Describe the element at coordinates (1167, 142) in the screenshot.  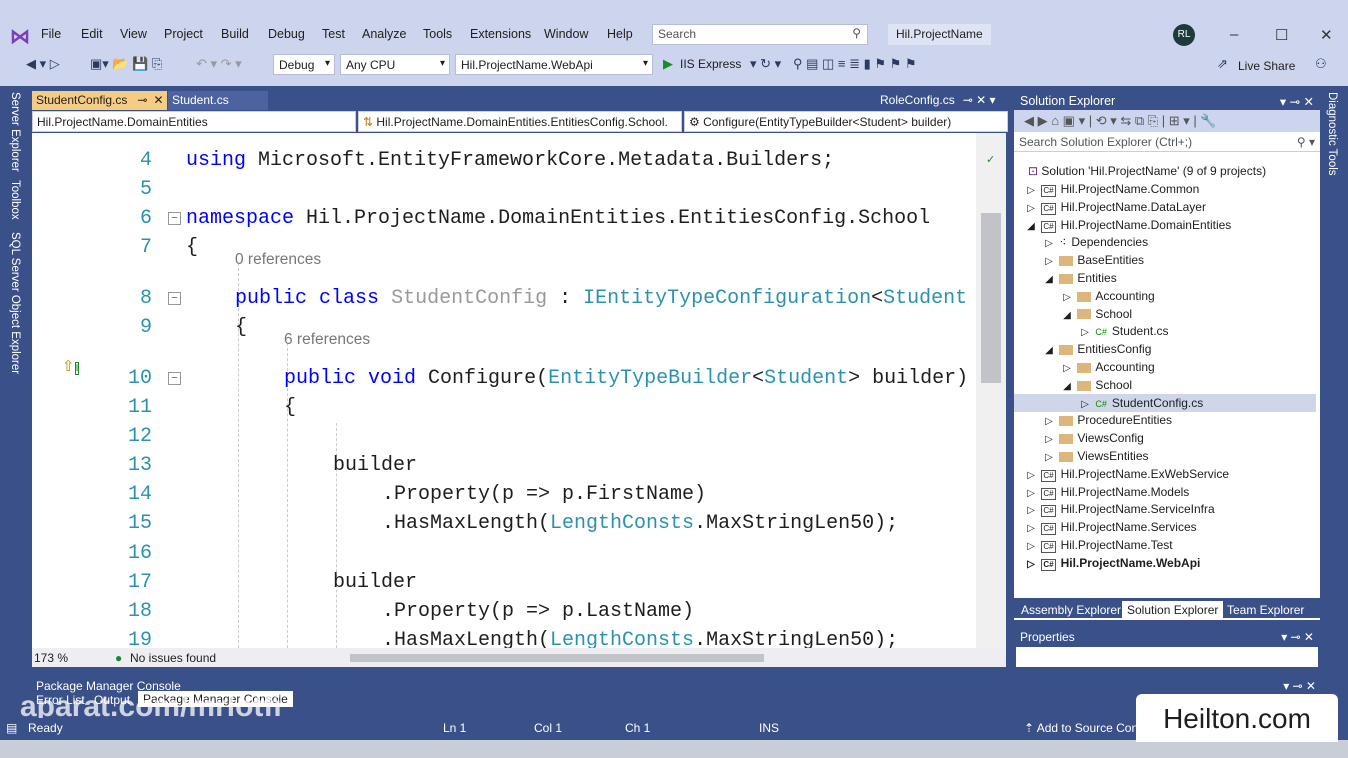
I see `solution-search-input: Search Solution Explorer (Ctrl+;) ⚲ ▾` at that location.